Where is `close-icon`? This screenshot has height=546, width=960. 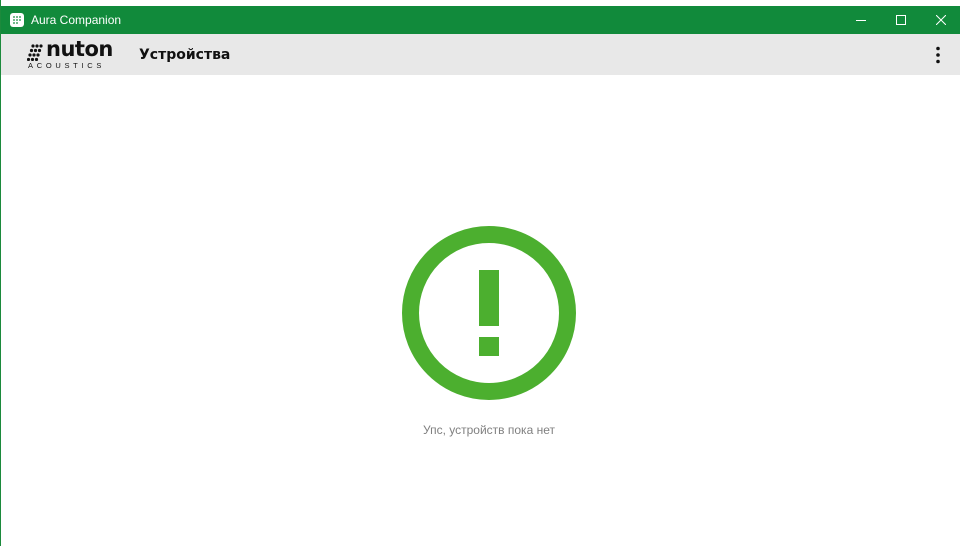
close-icon is located at coordinates (941, 20).